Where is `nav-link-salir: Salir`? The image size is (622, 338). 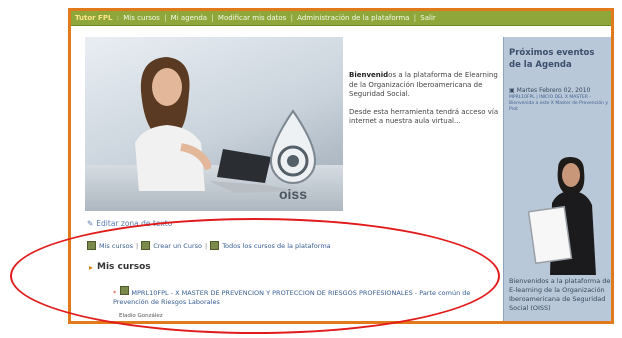
nav-link-salir: Salir is located at coordinates (428, 18).